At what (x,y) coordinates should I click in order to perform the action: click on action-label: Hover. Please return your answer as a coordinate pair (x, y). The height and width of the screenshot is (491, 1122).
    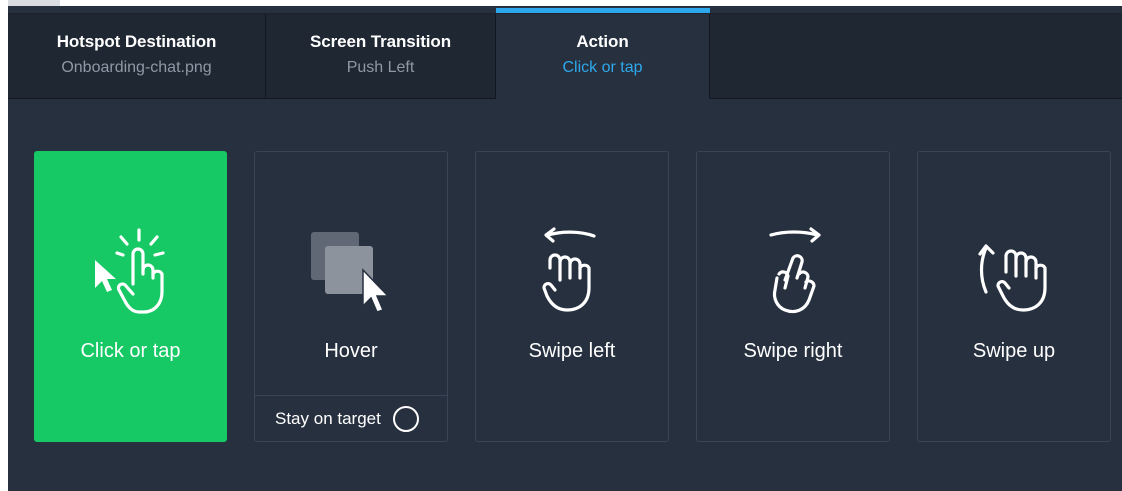
    Looking at the image, I should click on (351, 351).